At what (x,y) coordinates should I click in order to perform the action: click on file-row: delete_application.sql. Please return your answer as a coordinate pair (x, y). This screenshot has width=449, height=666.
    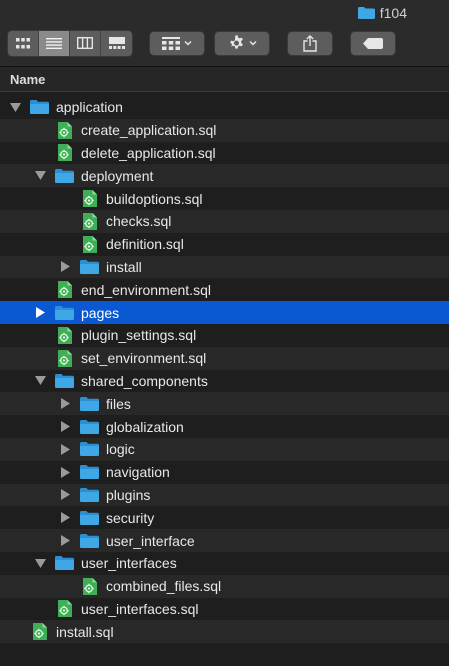
    Looking at the image, I should click on (224, 153).